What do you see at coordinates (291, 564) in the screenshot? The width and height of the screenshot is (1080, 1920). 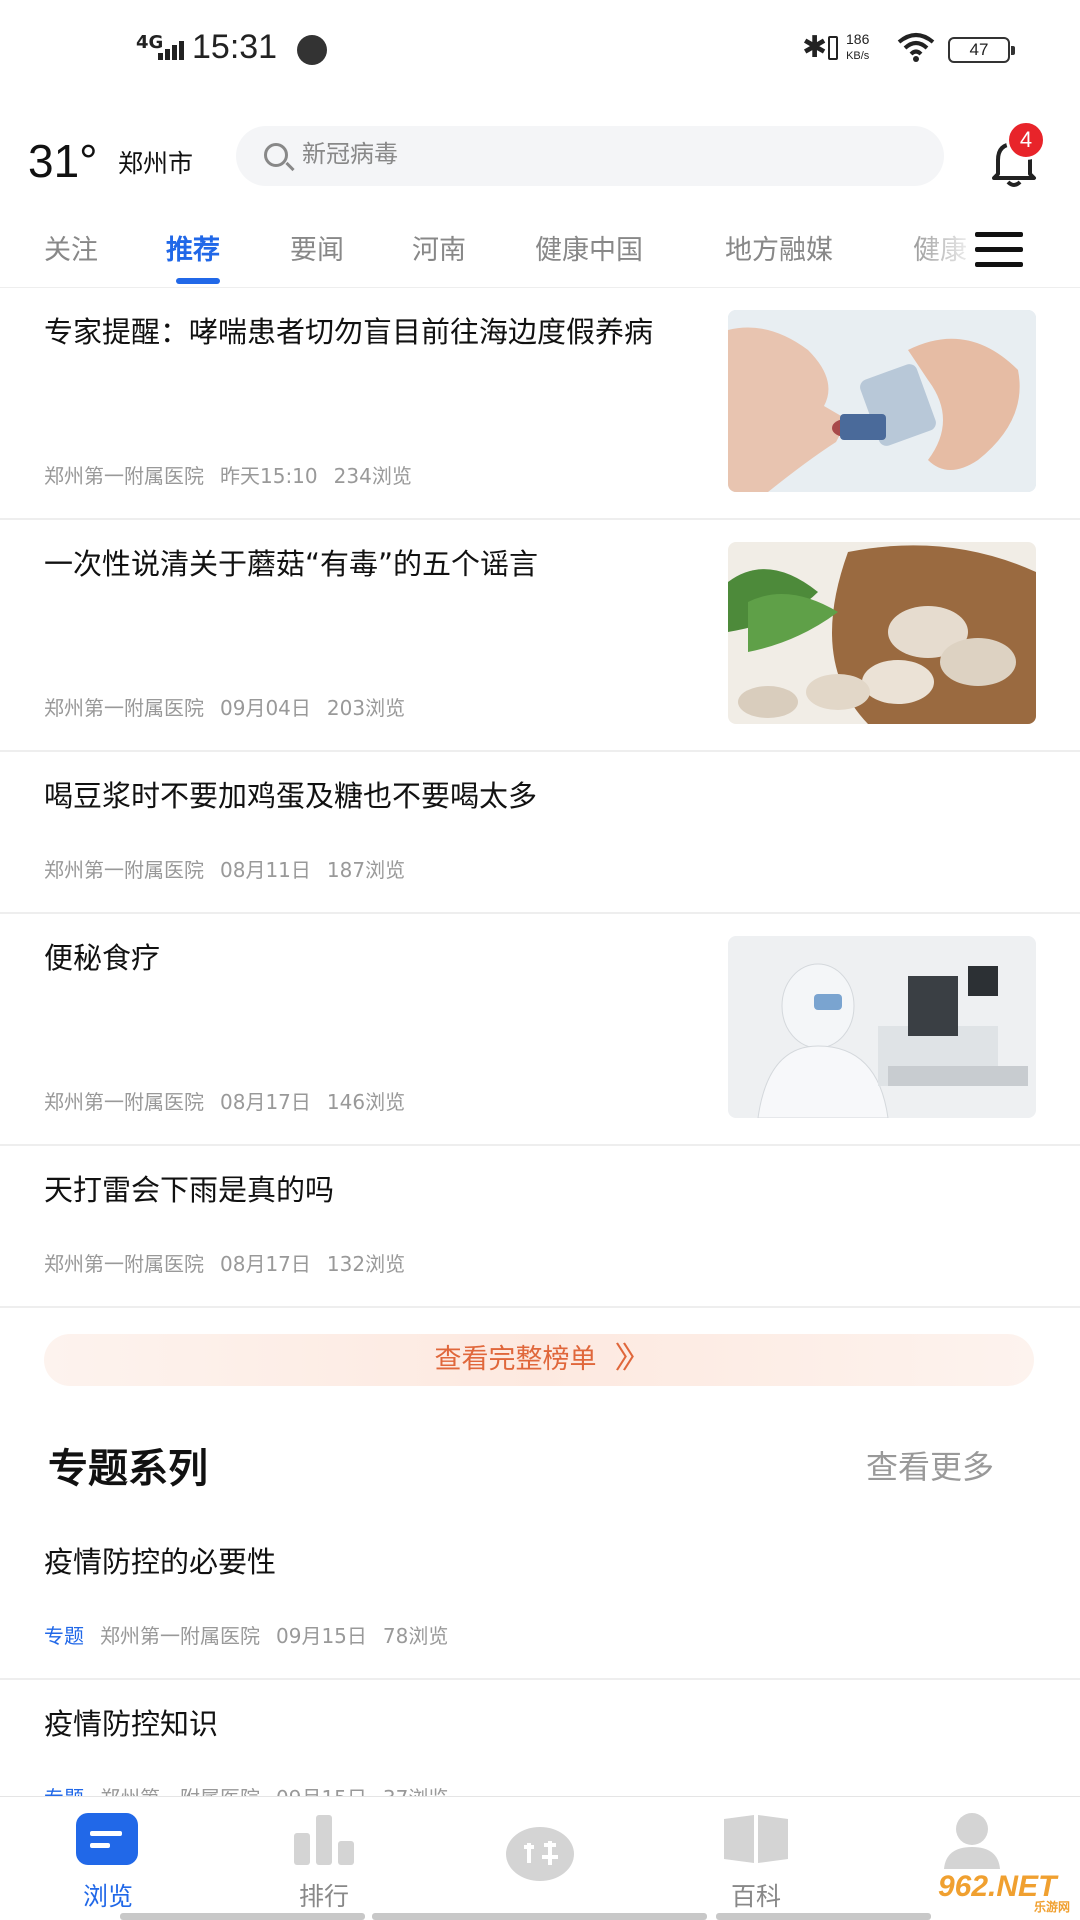 I see `news-title: 一次性说清关于蘑菇“有毒”的五个谣言` at bounding box center [291, 564].